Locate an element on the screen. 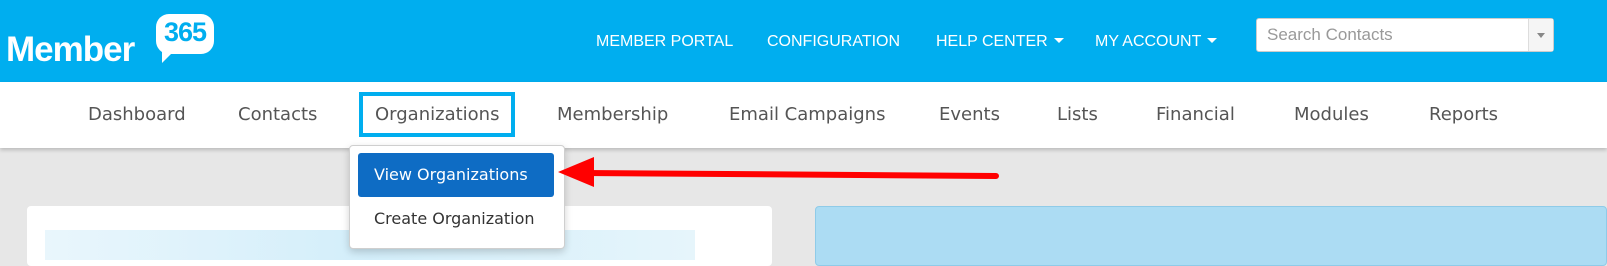 The height and width of the screenshot is (266, 1607). help-center-menu: HELP CENTER is located at coordinates (1000, 42).